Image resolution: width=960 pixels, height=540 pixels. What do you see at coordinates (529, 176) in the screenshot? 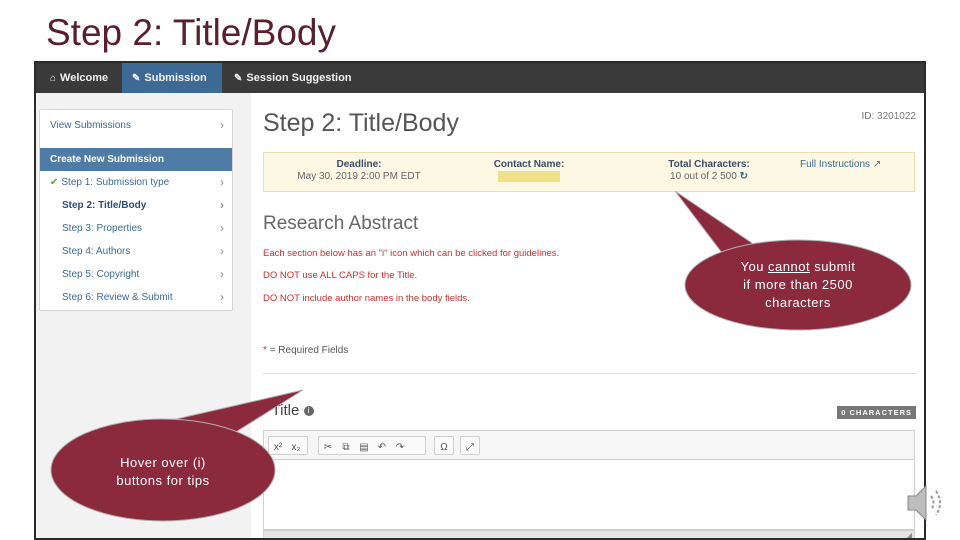
I see `contact-value-redacted` at bounding box center [529, 176].